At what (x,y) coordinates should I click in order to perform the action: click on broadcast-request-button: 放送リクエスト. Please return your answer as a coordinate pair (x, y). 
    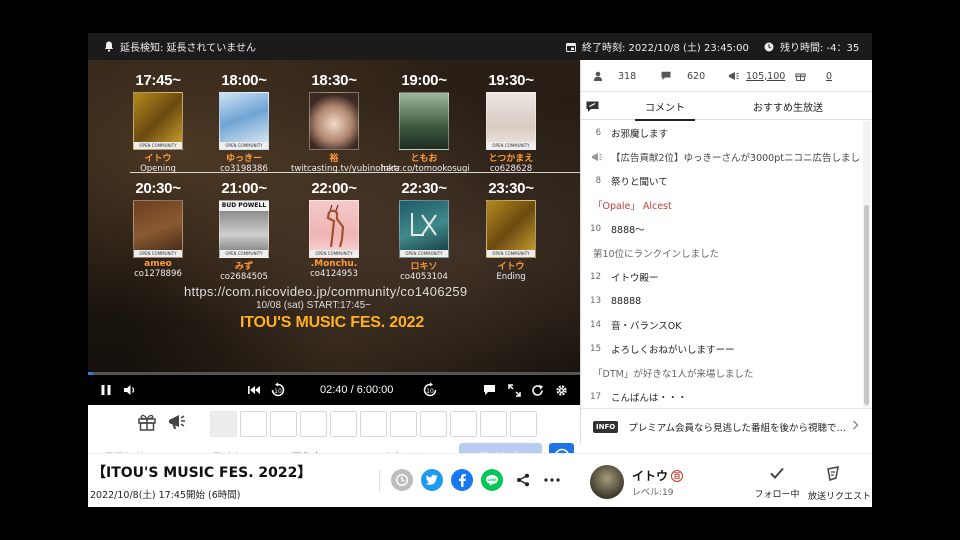
    Looking at the image, I should click on (839, 484).